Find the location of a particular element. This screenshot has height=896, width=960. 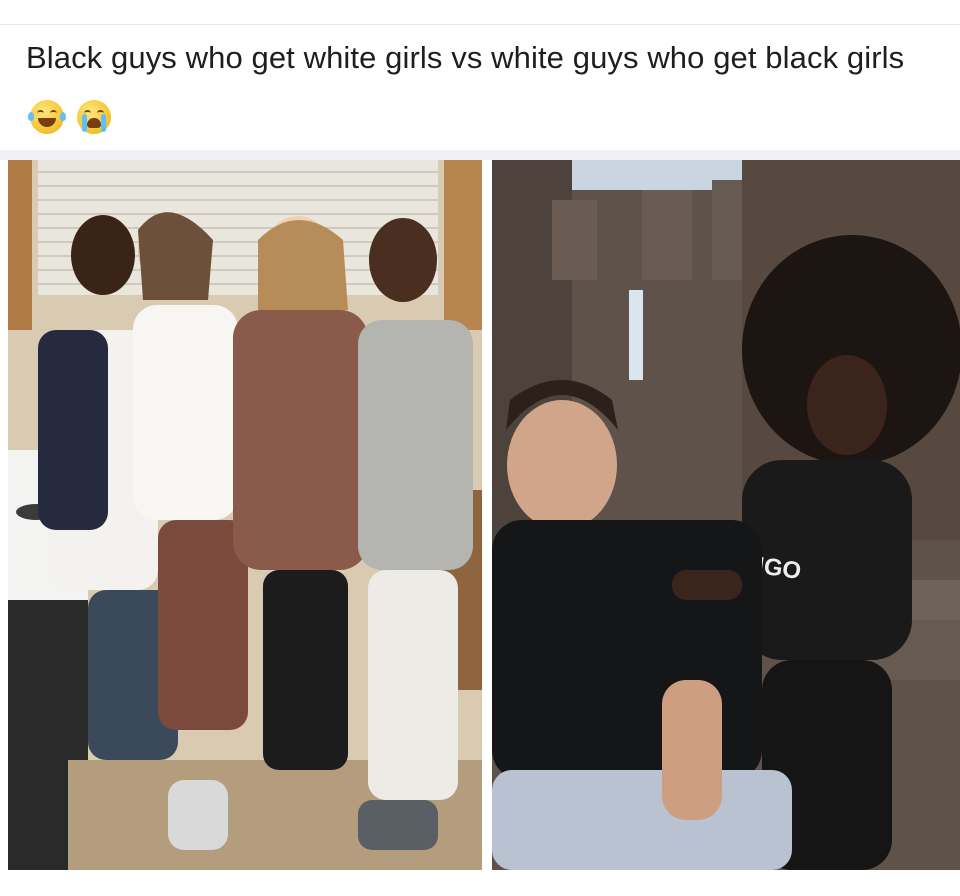

loudly-crying-face-icon is located at coordinates (93, 117).